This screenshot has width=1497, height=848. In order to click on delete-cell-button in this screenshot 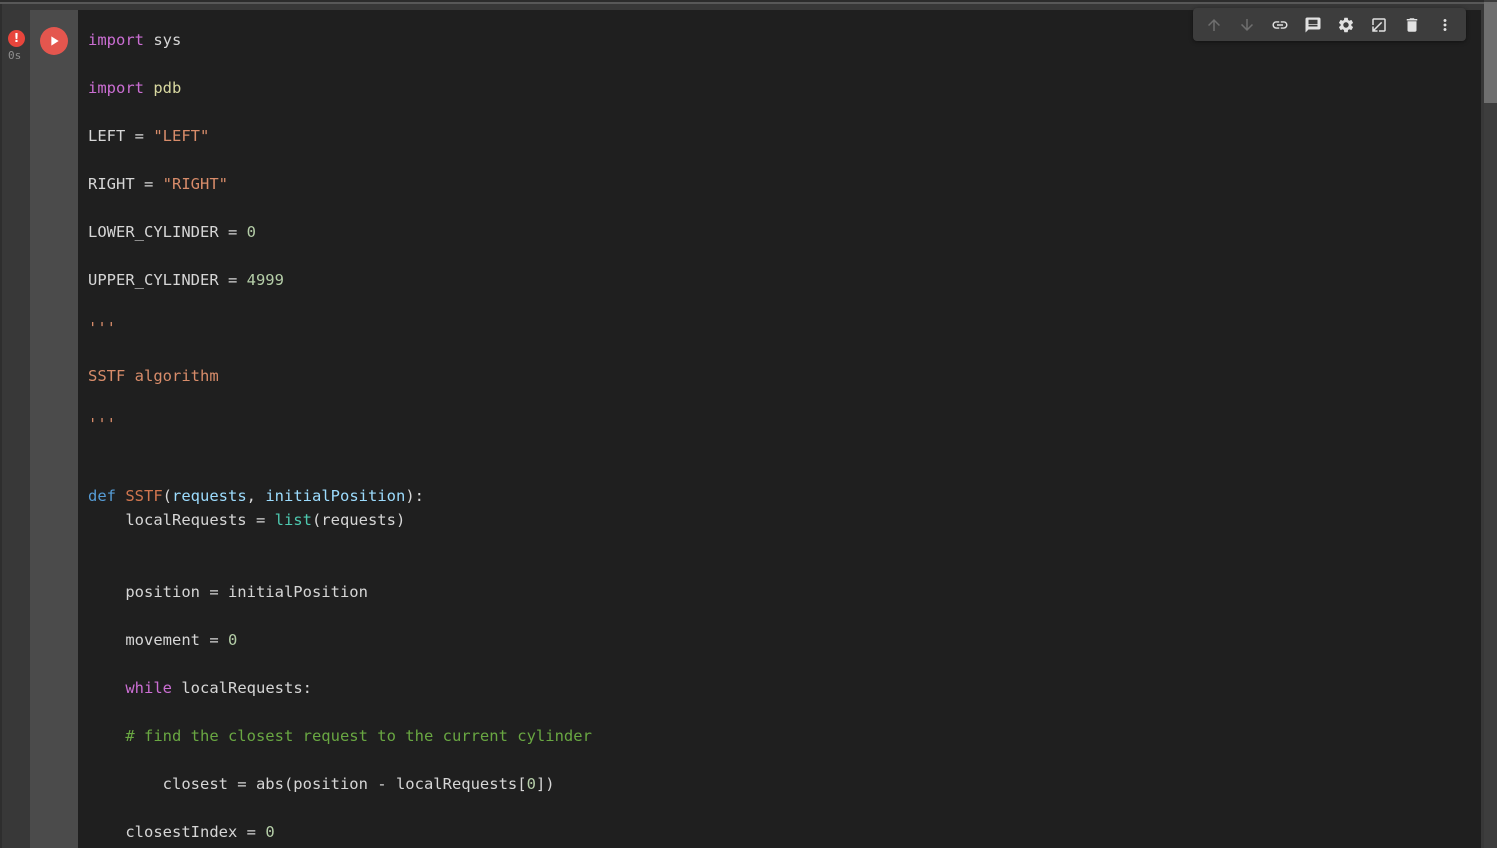, I will do `click(1412, 25)`.